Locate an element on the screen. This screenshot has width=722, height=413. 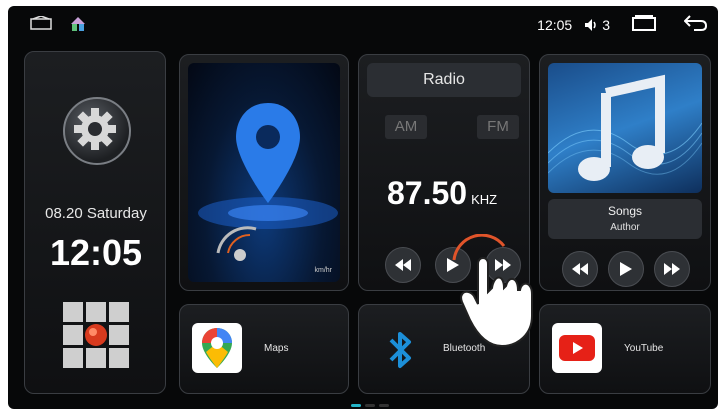
music-note-icon is located at coordinates (625, 127).